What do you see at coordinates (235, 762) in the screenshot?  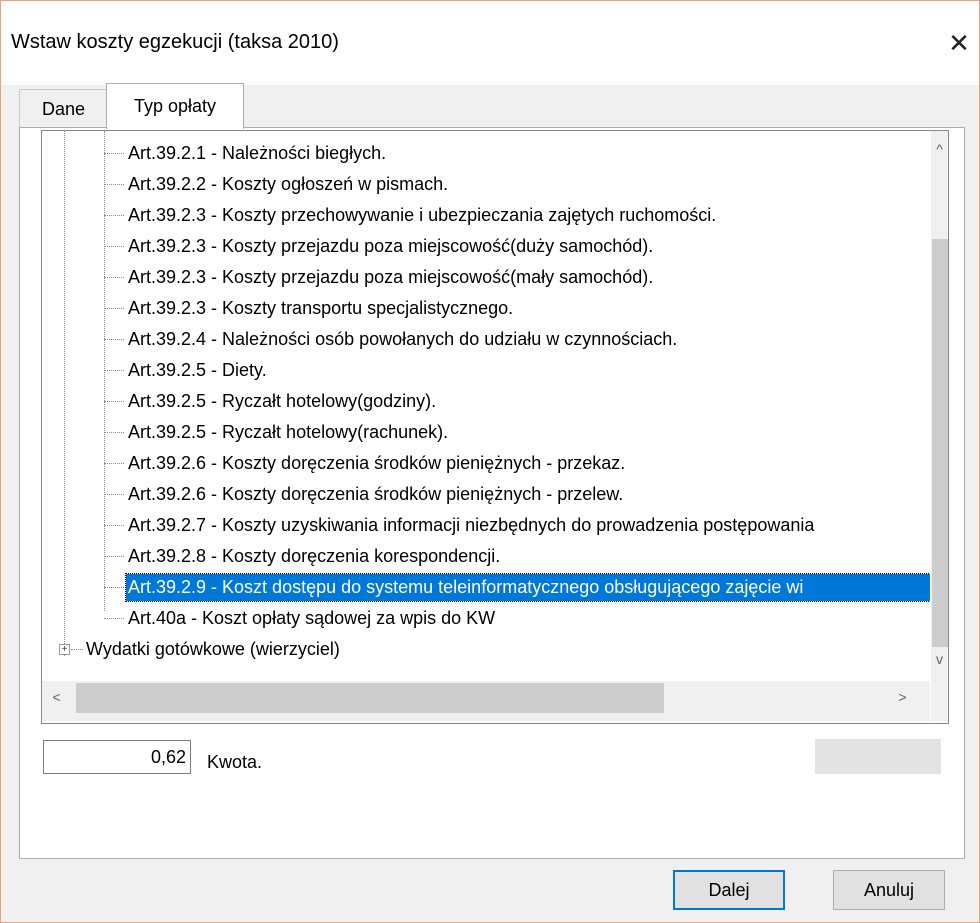 I see `amount-label: Kwota.` at bounding box center [235, 762].